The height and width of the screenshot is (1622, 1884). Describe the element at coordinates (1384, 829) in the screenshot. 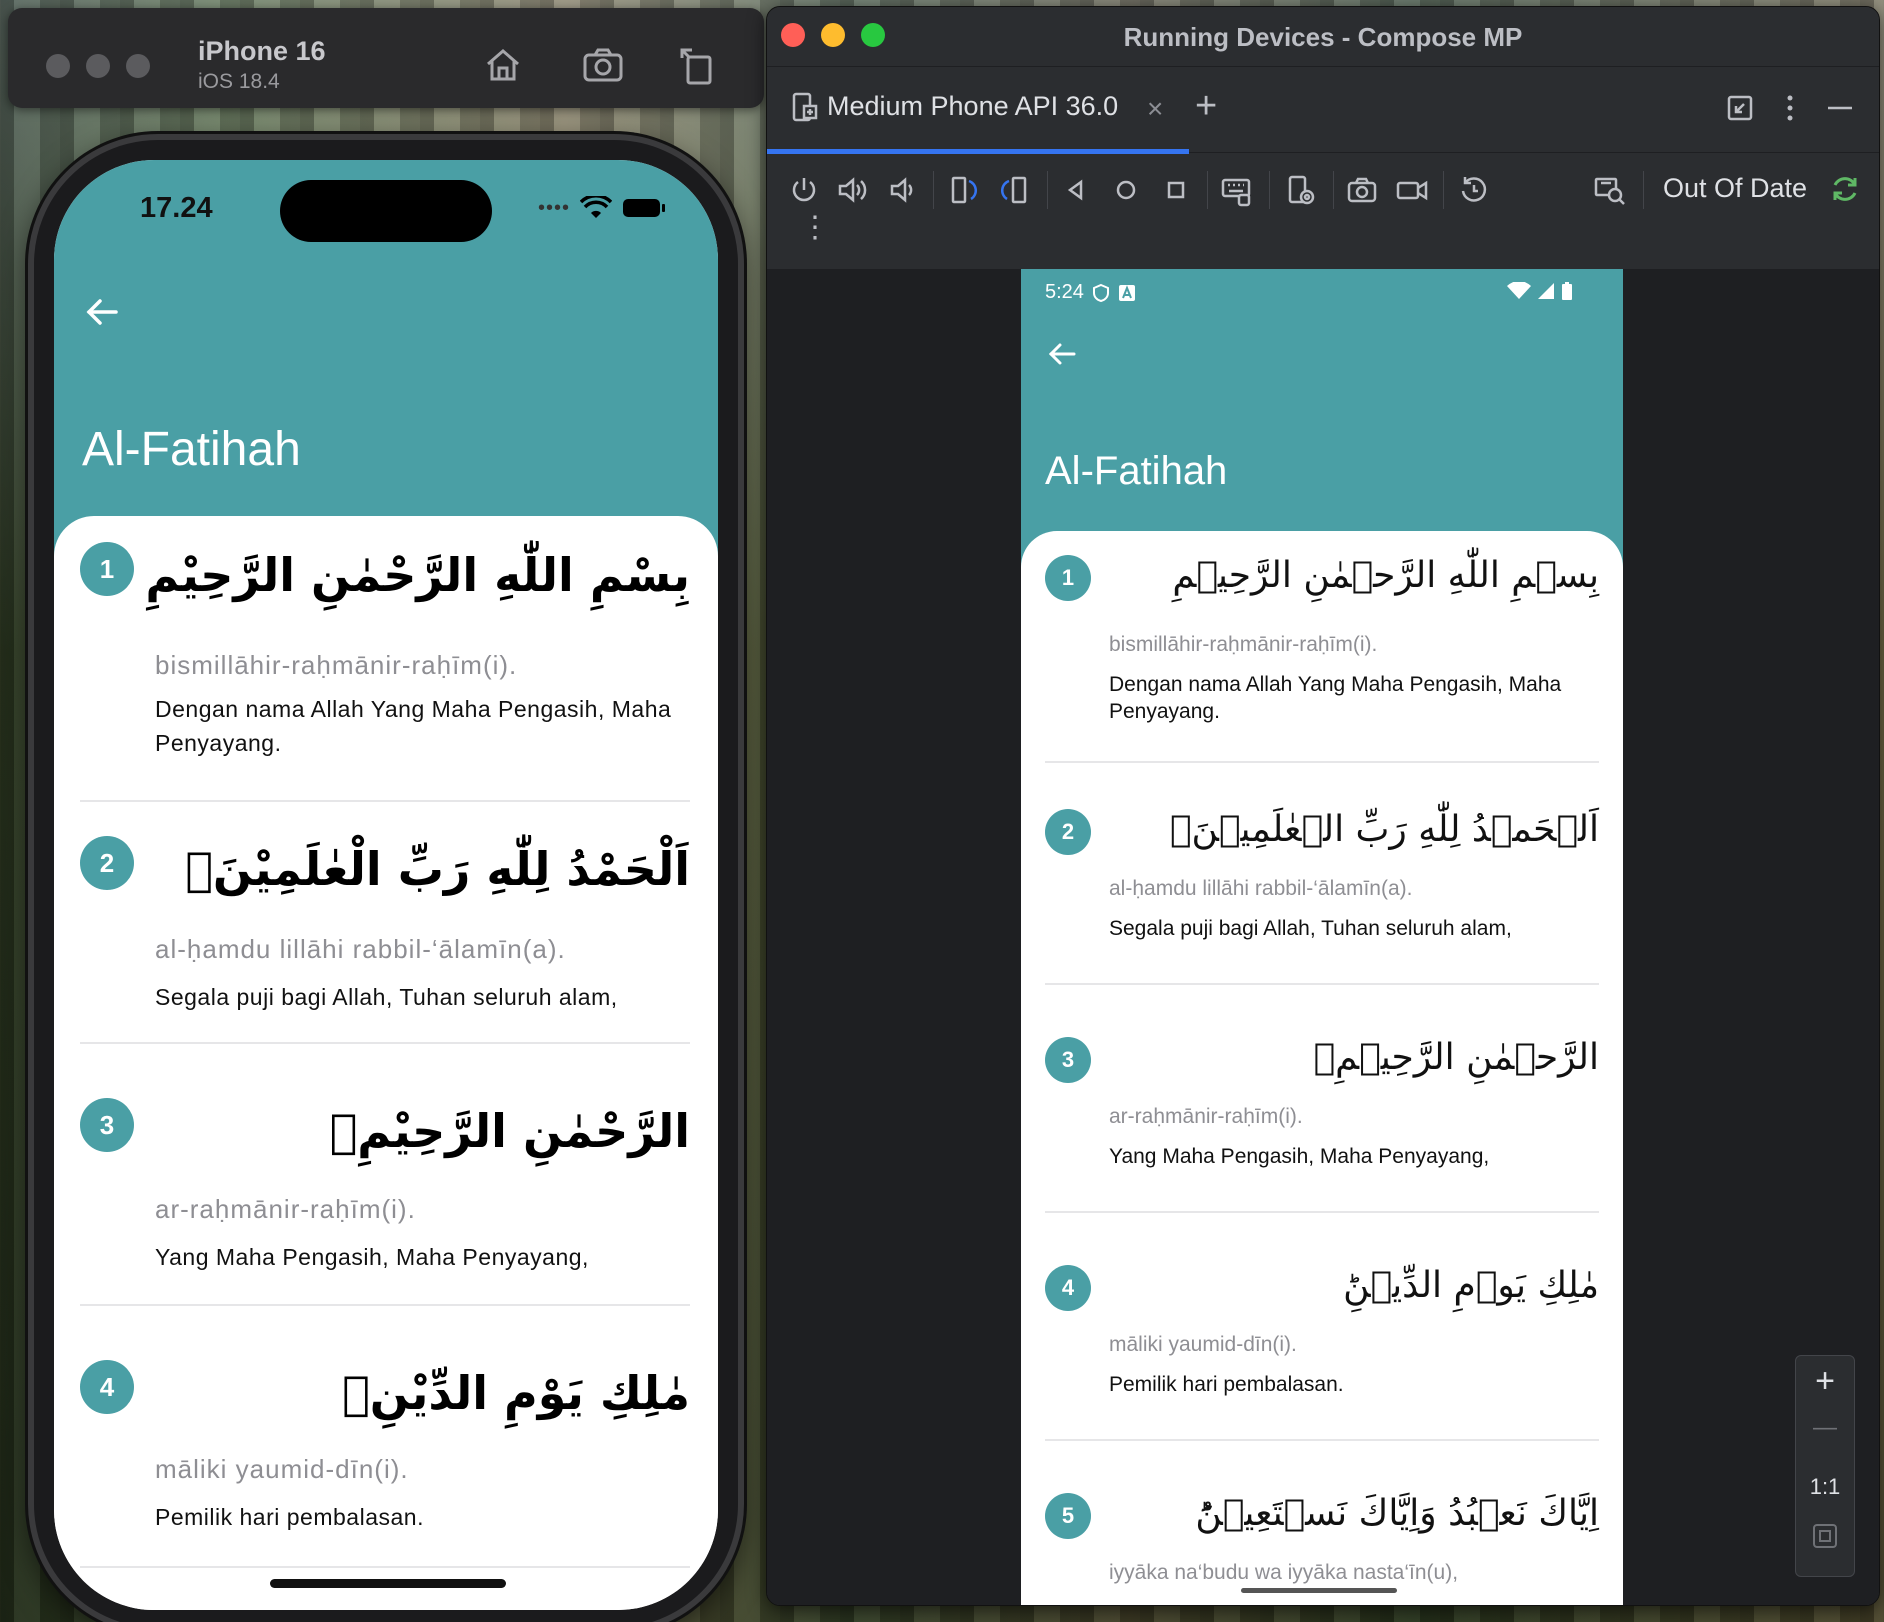

I see `verse-arabic: اَلۡحَمۡدُ لِلّٰهِ رَبِّ الۡعٰلَمِيۡنَۙ` at that location.